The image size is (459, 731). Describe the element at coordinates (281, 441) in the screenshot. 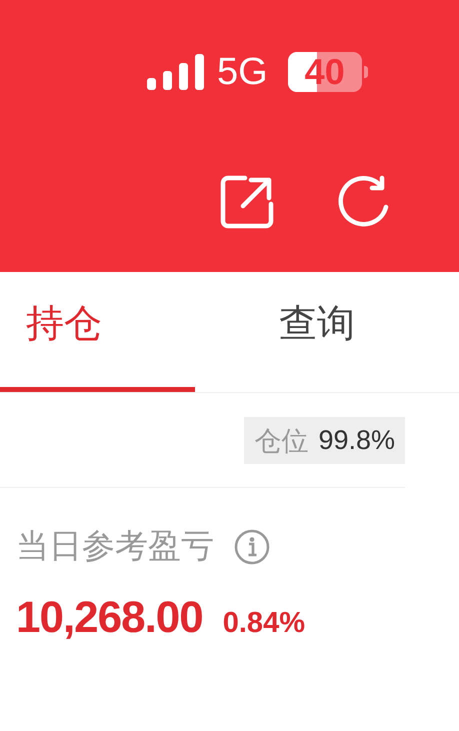

I see `position-label: 仓位` at that location.